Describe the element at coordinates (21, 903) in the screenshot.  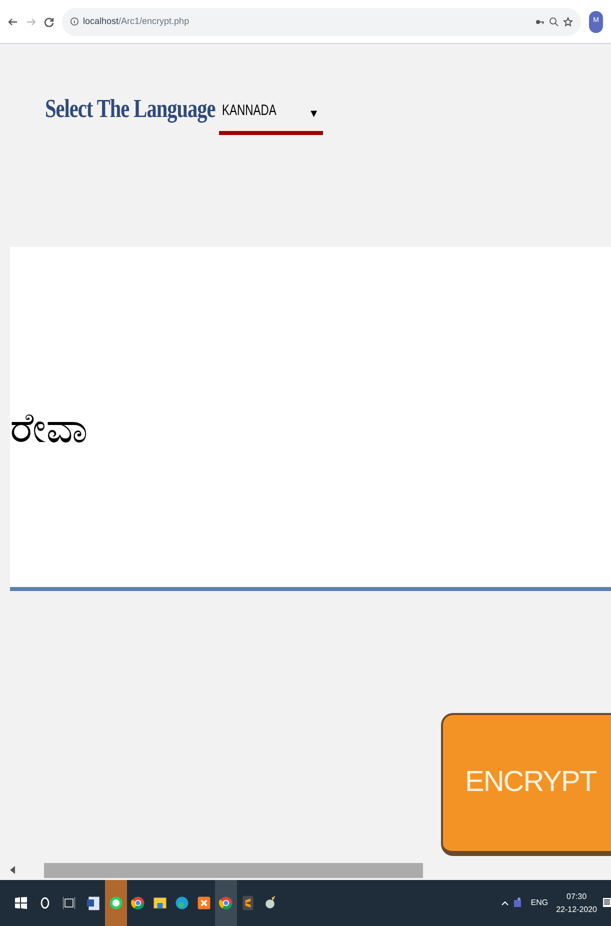
I see `windows-start-icon` at that location.